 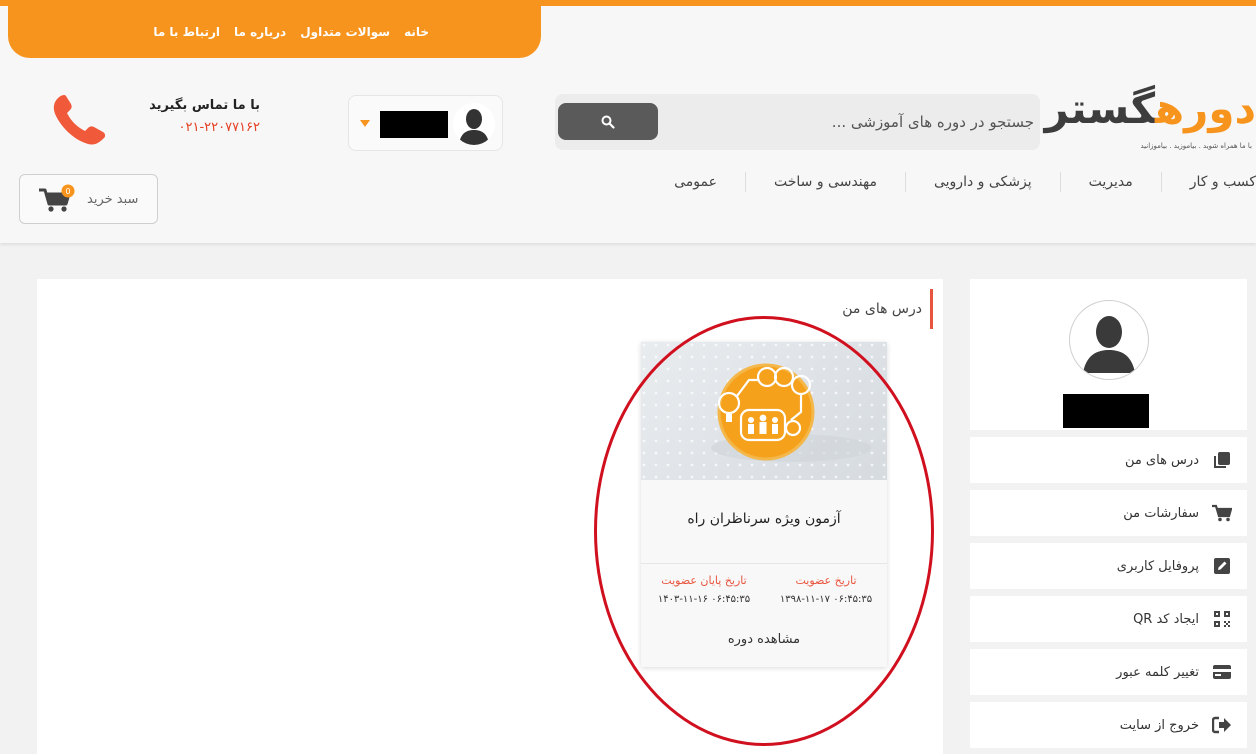 I want to click on chevron-down-icon, so click(x=365, y=123).